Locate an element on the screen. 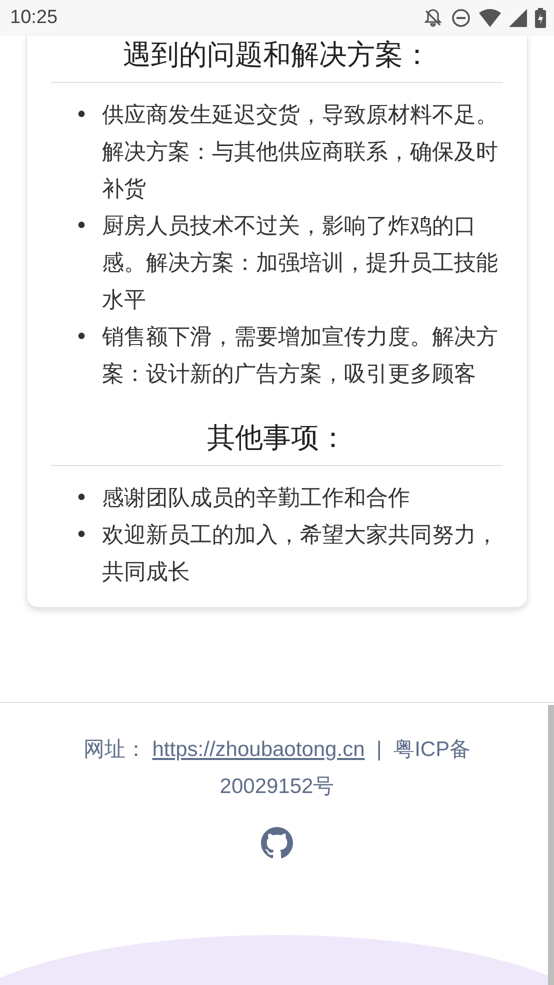 This screenshot has height=985, width=554. do-not-disturb-icon is located at coordinates (461, 18).